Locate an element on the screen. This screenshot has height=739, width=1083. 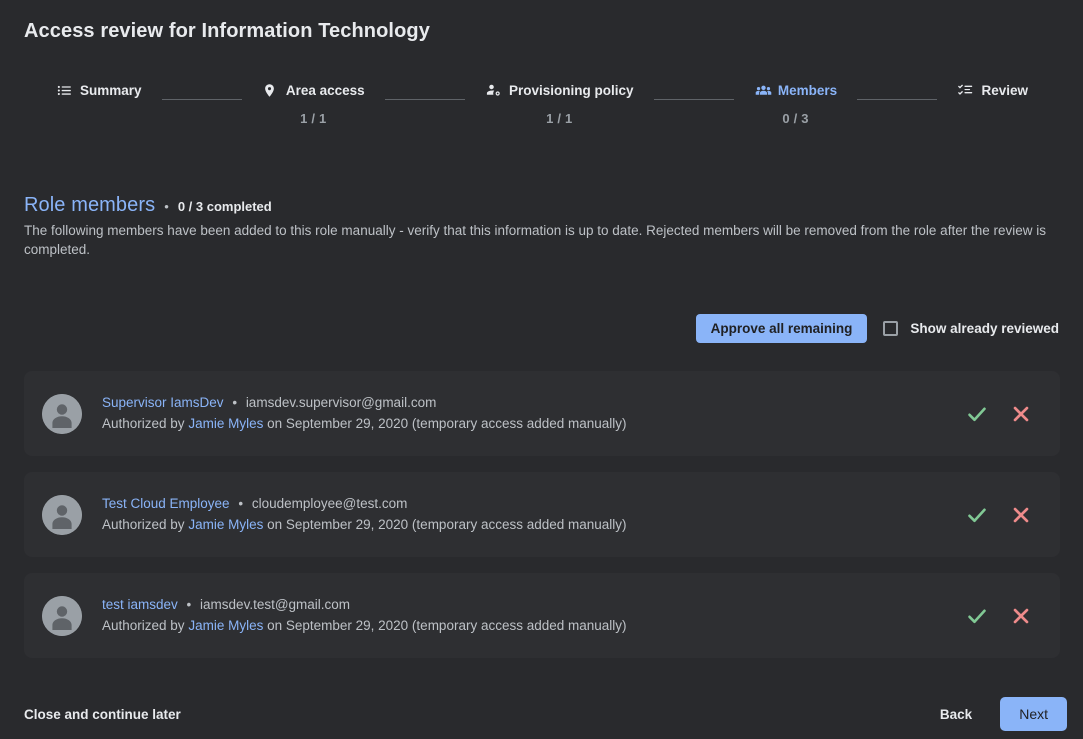
step-count-area-access: 1 / 1 is located at coordinates (313, 118).